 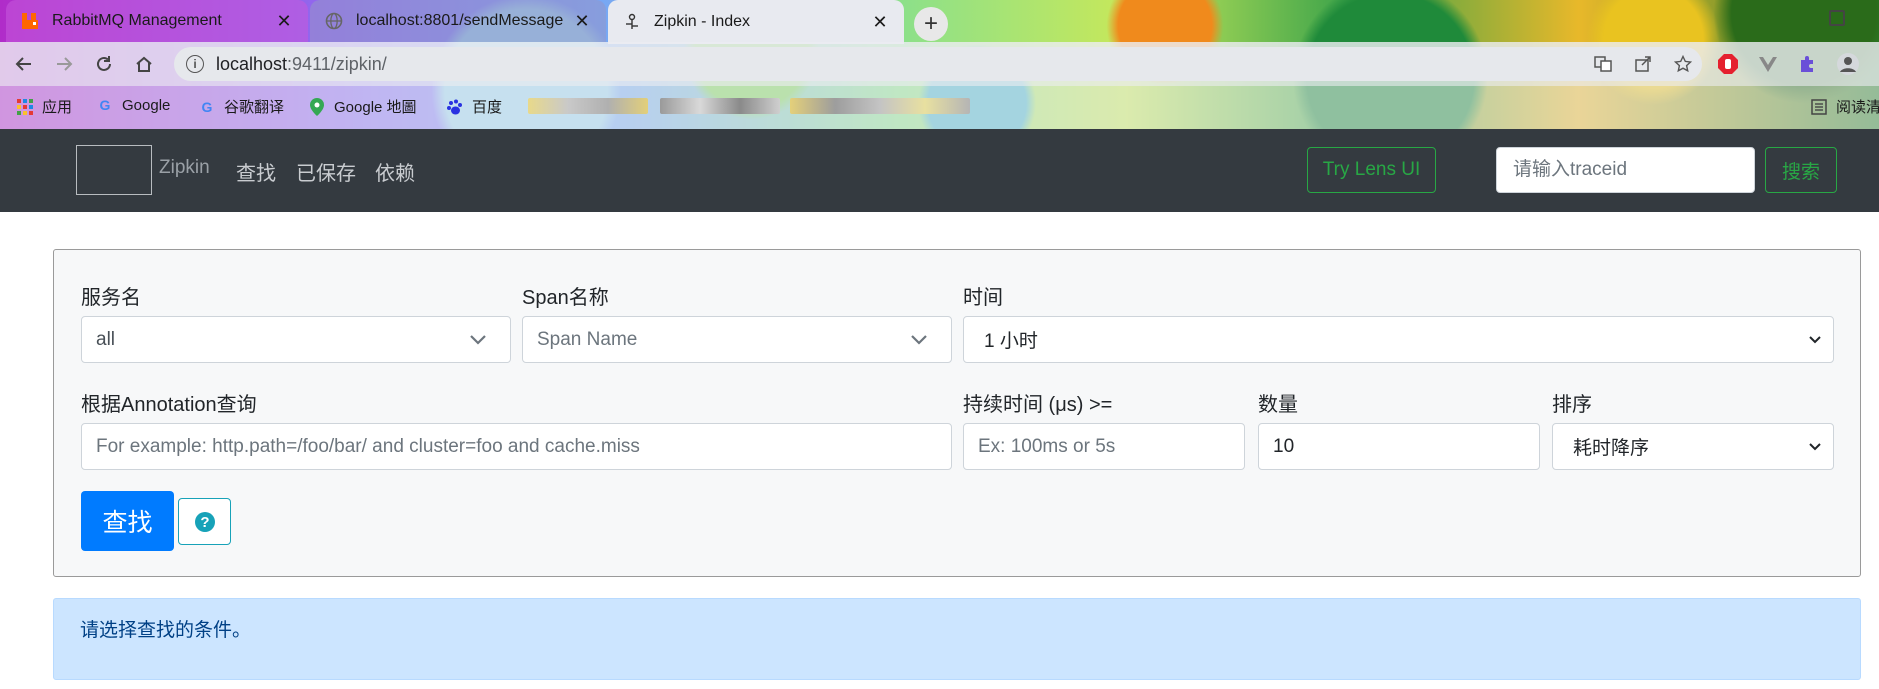 I want to click on map-pin-icon, so click(x=317, y=106).